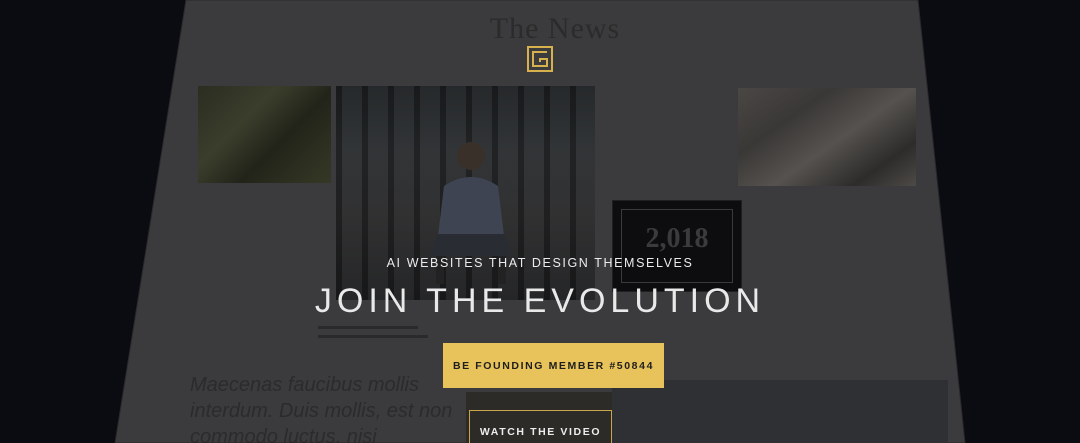  I want to click on watch-video-button: WATCH THE VIDEO, so click(540, 426).